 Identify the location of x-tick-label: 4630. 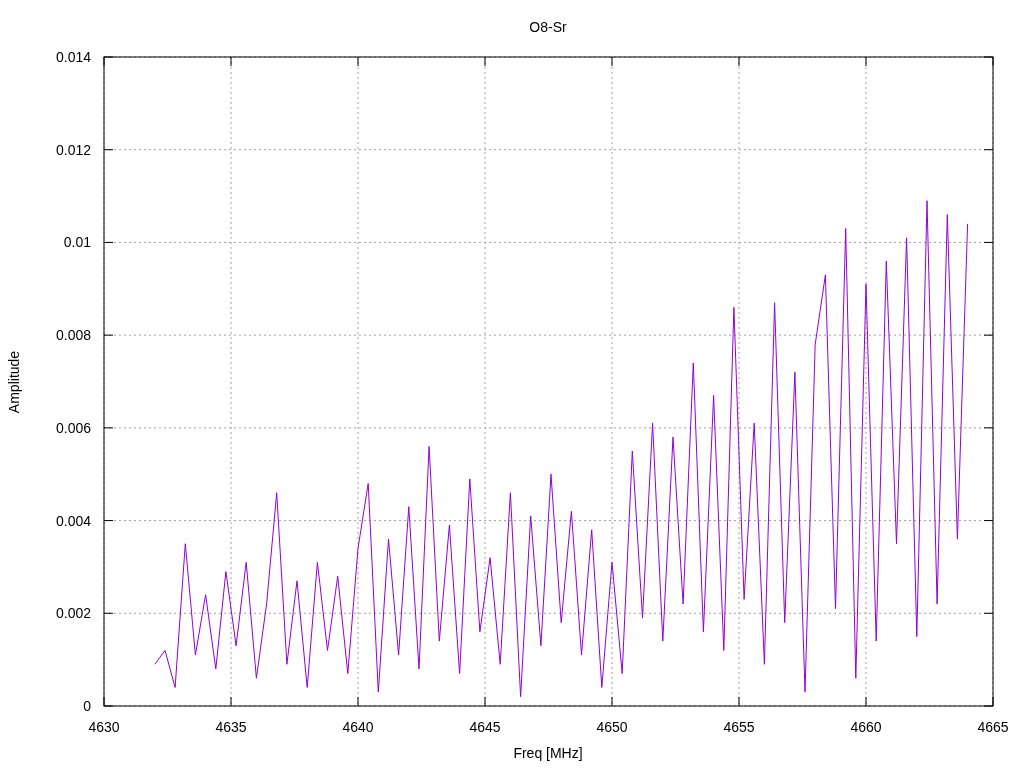
(104, 727).